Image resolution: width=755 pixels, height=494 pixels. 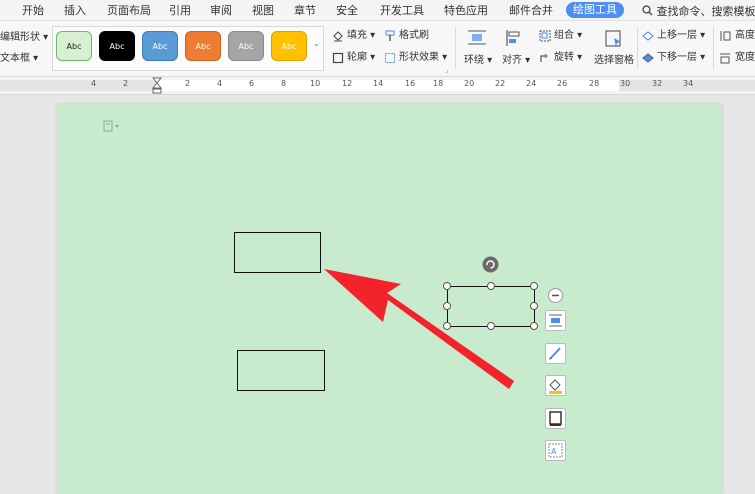 I want to click on outline-button: 轮廓 ▾, so click(x=361, y=58).